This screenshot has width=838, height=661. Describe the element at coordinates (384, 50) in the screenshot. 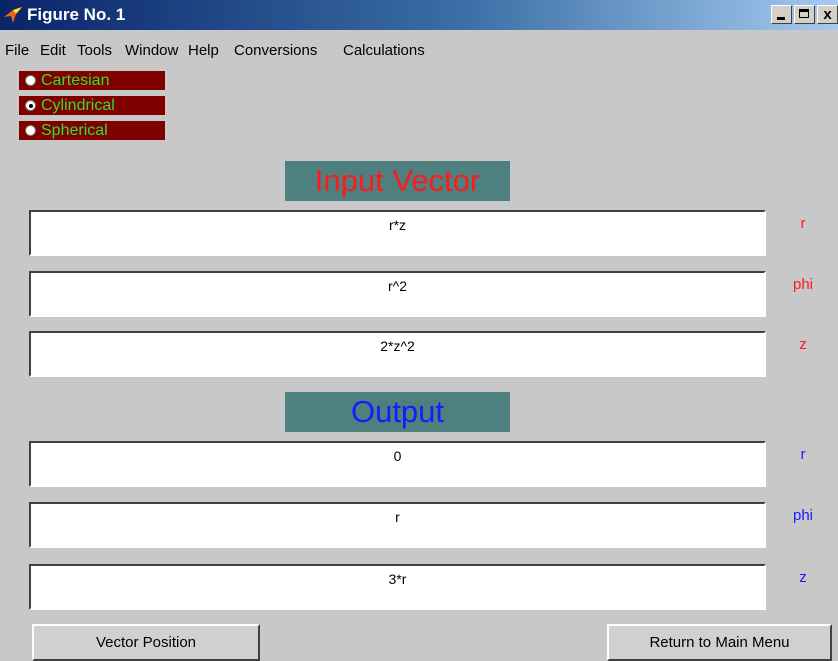

I see `menu-calculations: Calculations` at that location.